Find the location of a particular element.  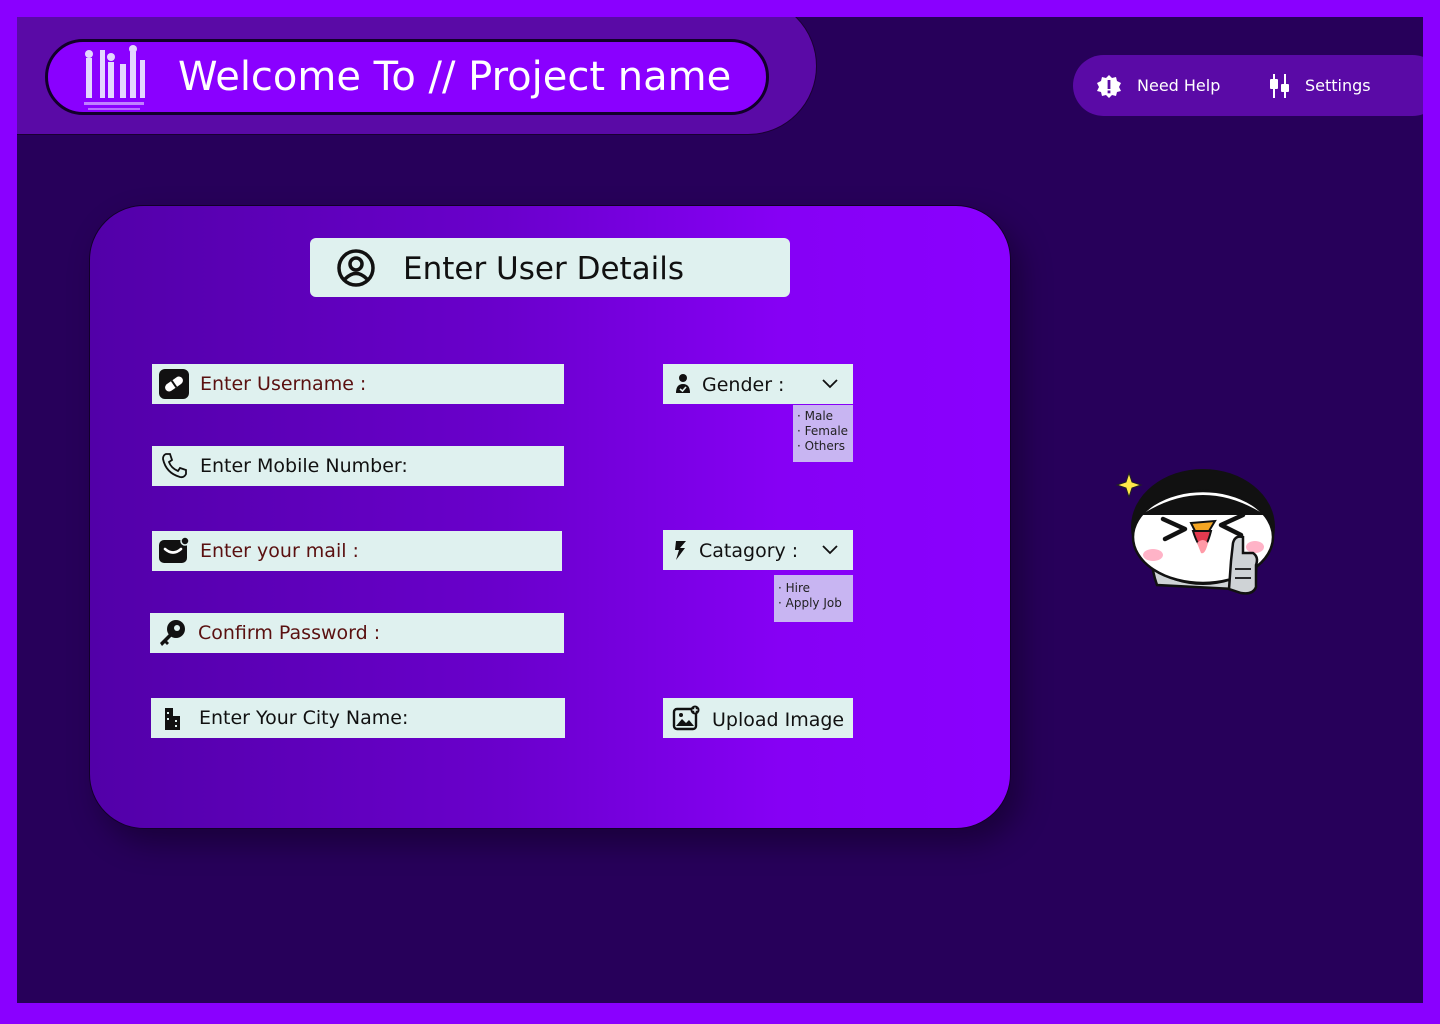

card-title: Enter User Details is located at coordinates (544, 269).